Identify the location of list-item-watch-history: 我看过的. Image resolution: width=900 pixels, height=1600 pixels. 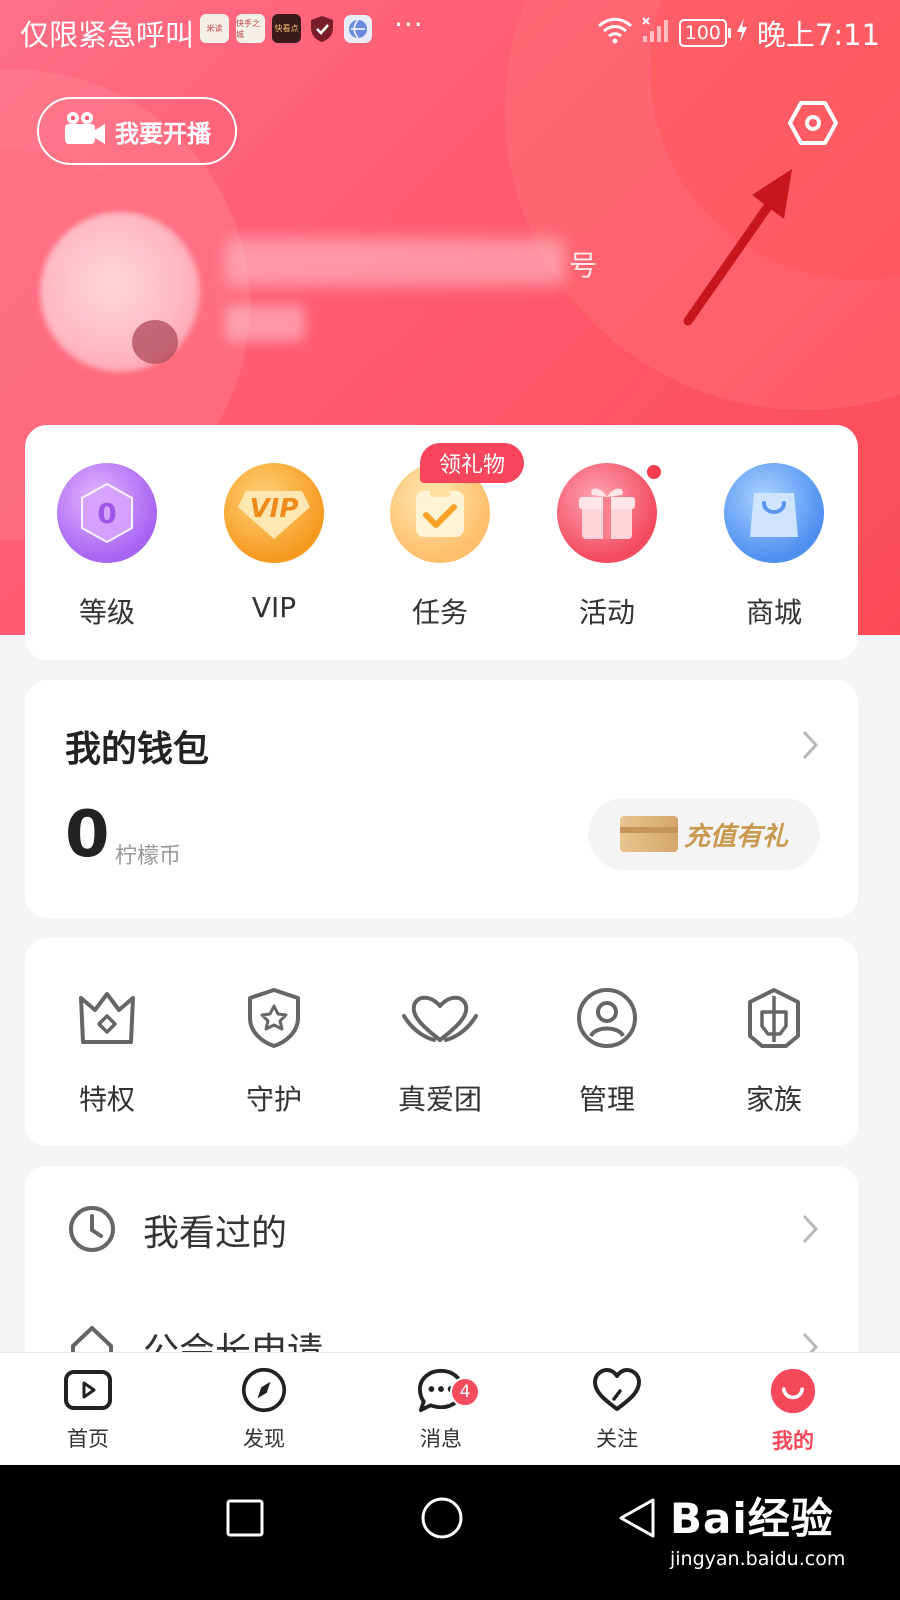
(441, 1226).